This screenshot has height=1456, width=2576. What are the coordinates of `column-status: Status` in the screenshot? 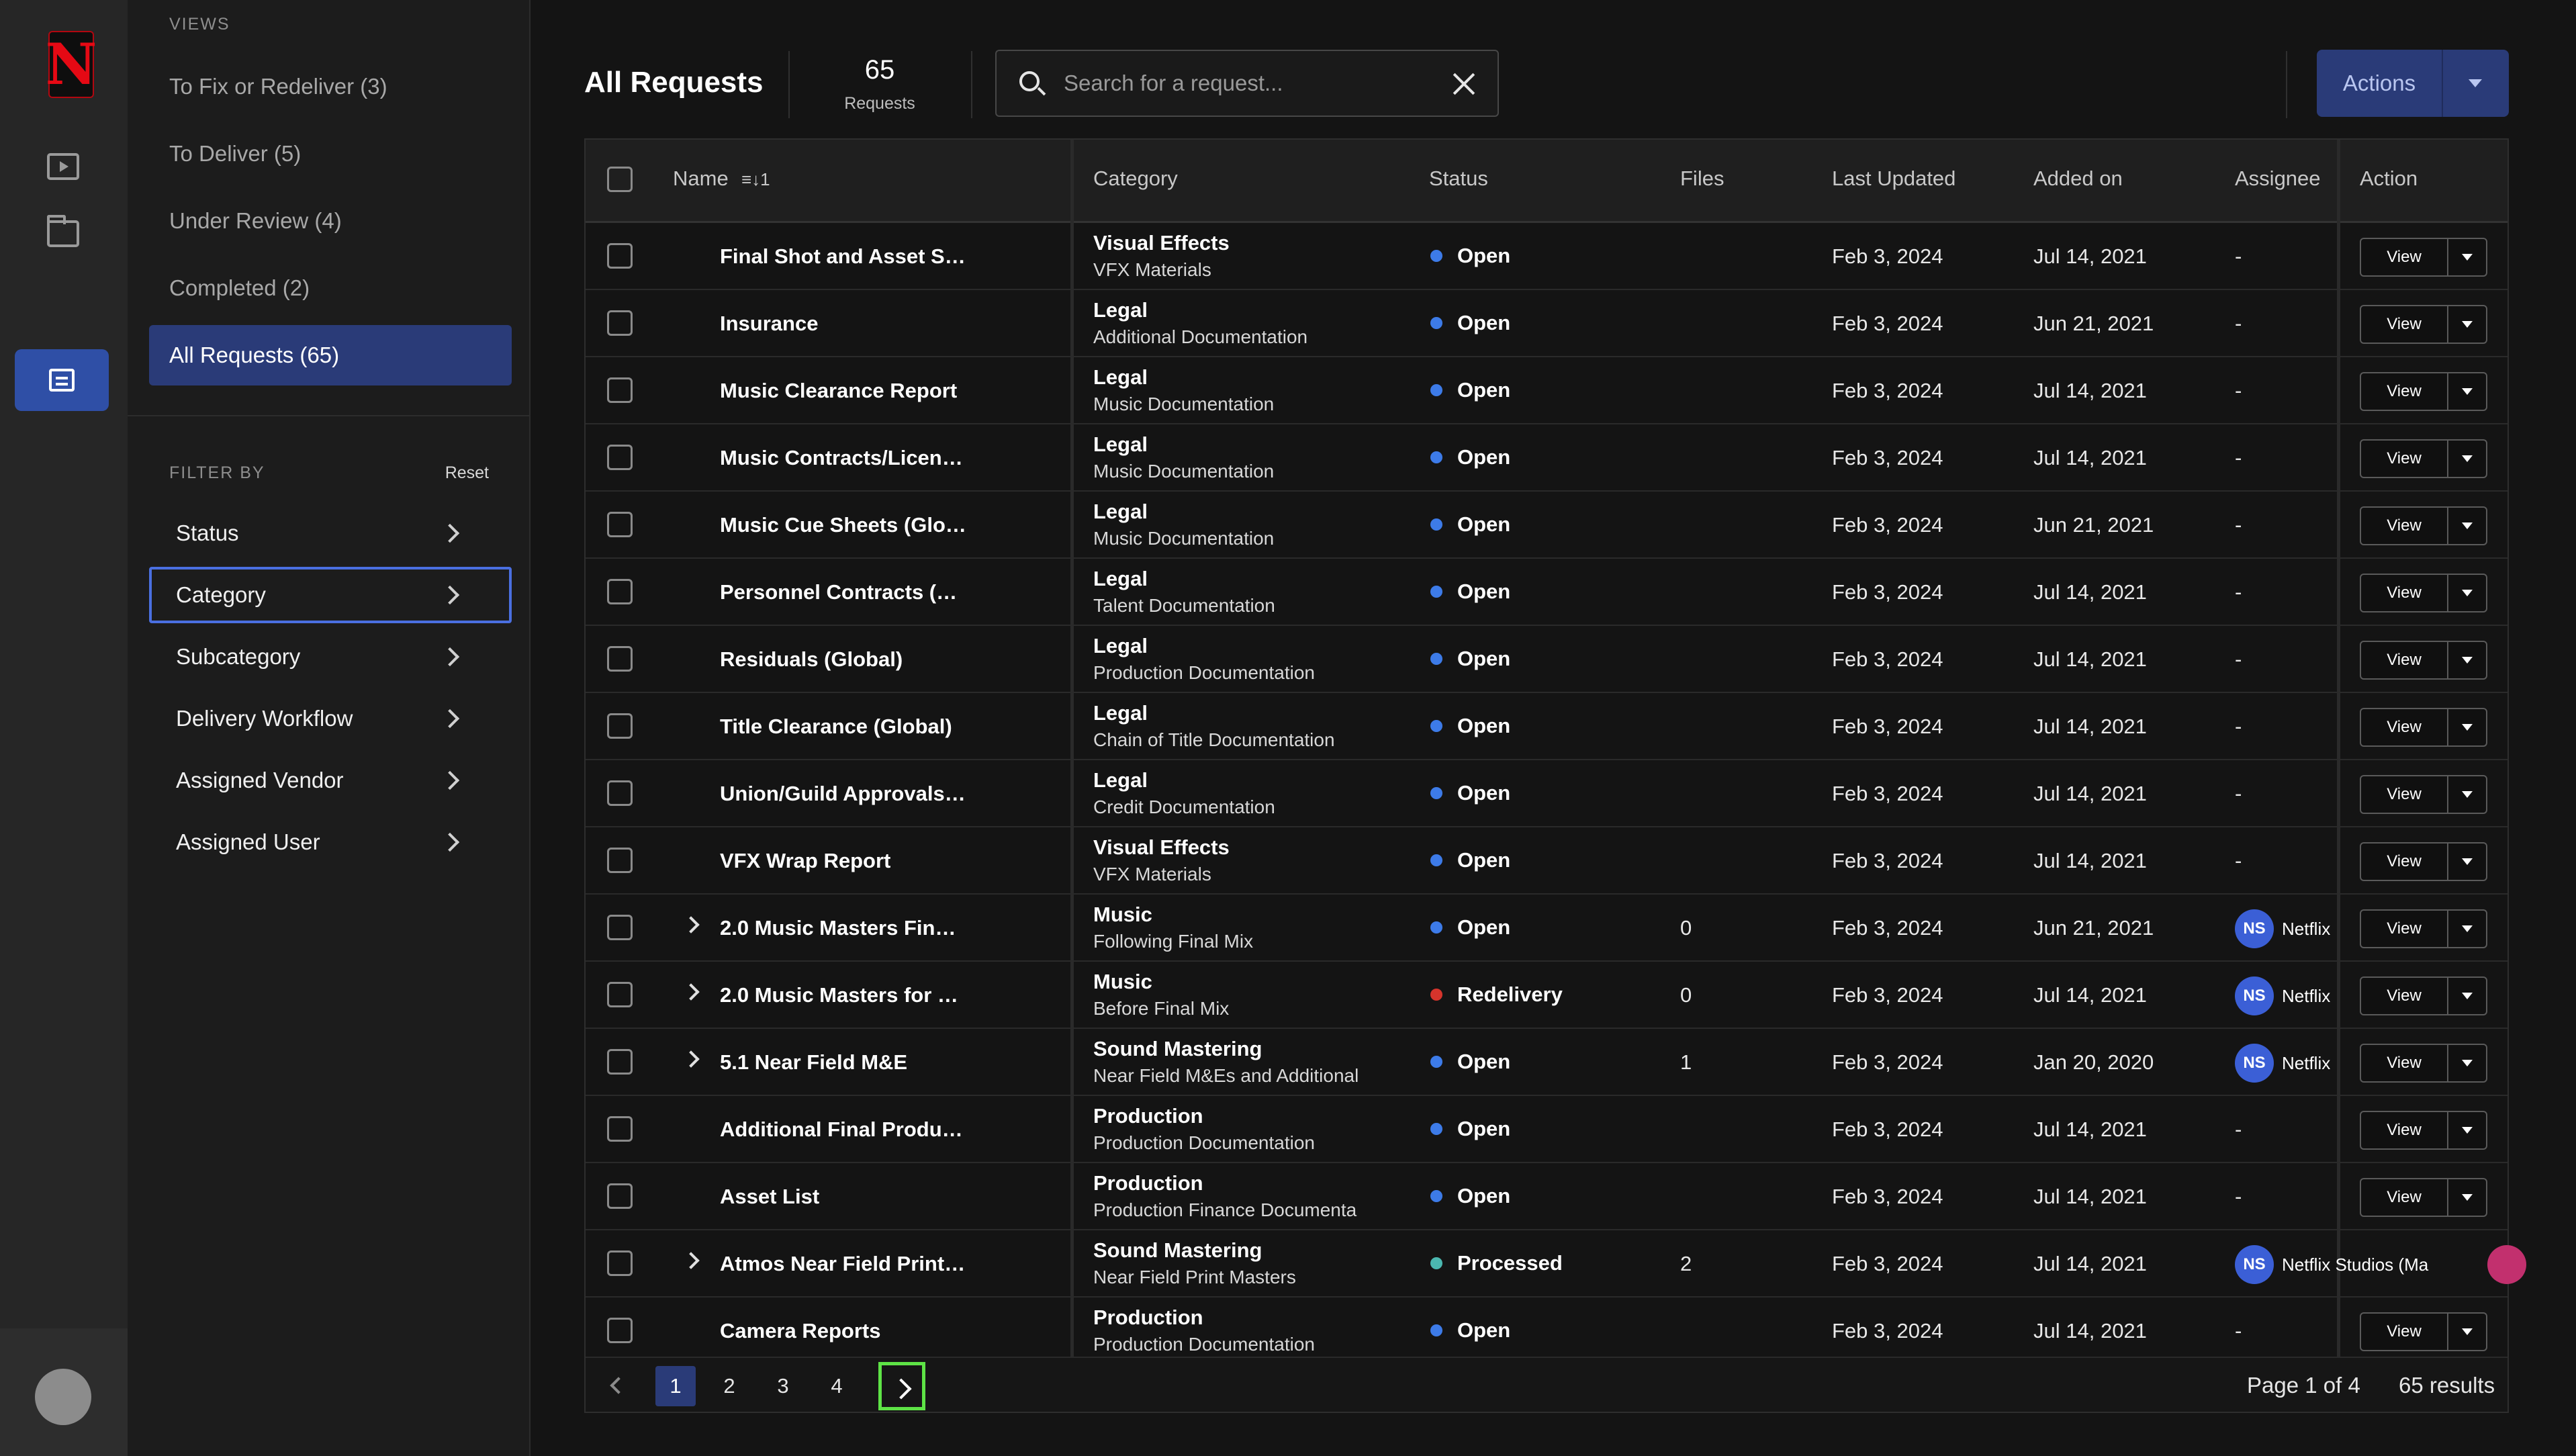 It's located at (1458, 179).